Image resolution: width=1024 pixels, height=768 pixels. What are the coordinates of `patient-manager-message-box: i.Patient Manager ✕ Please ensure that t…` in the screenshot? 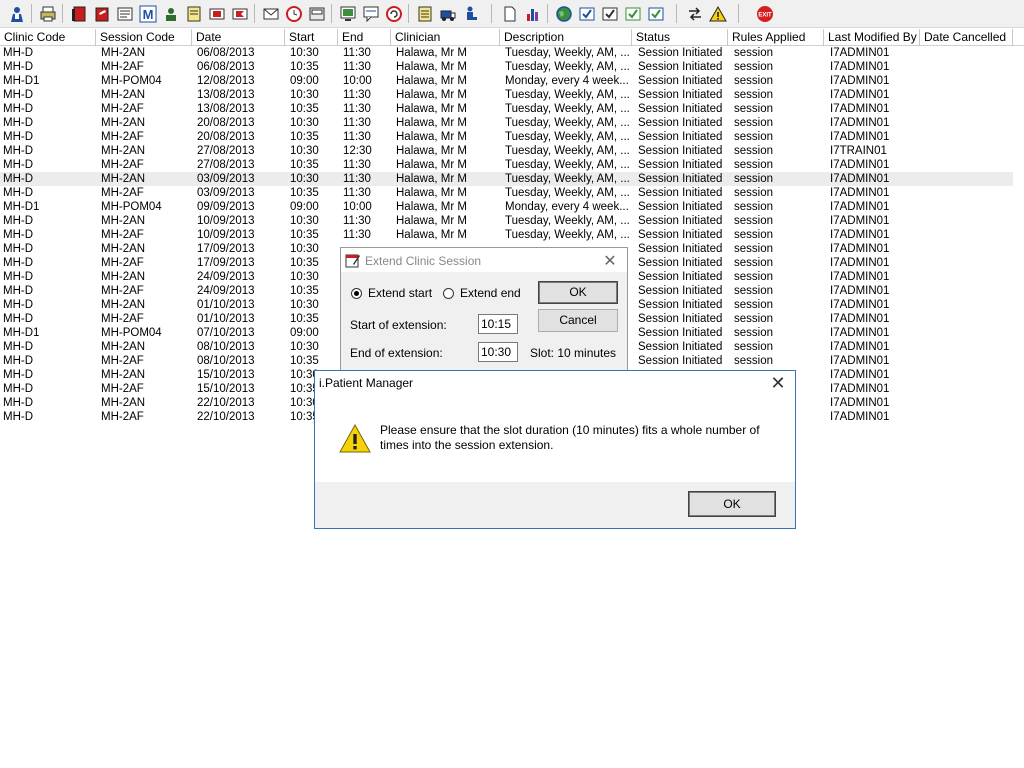 It's located at (555, 449).